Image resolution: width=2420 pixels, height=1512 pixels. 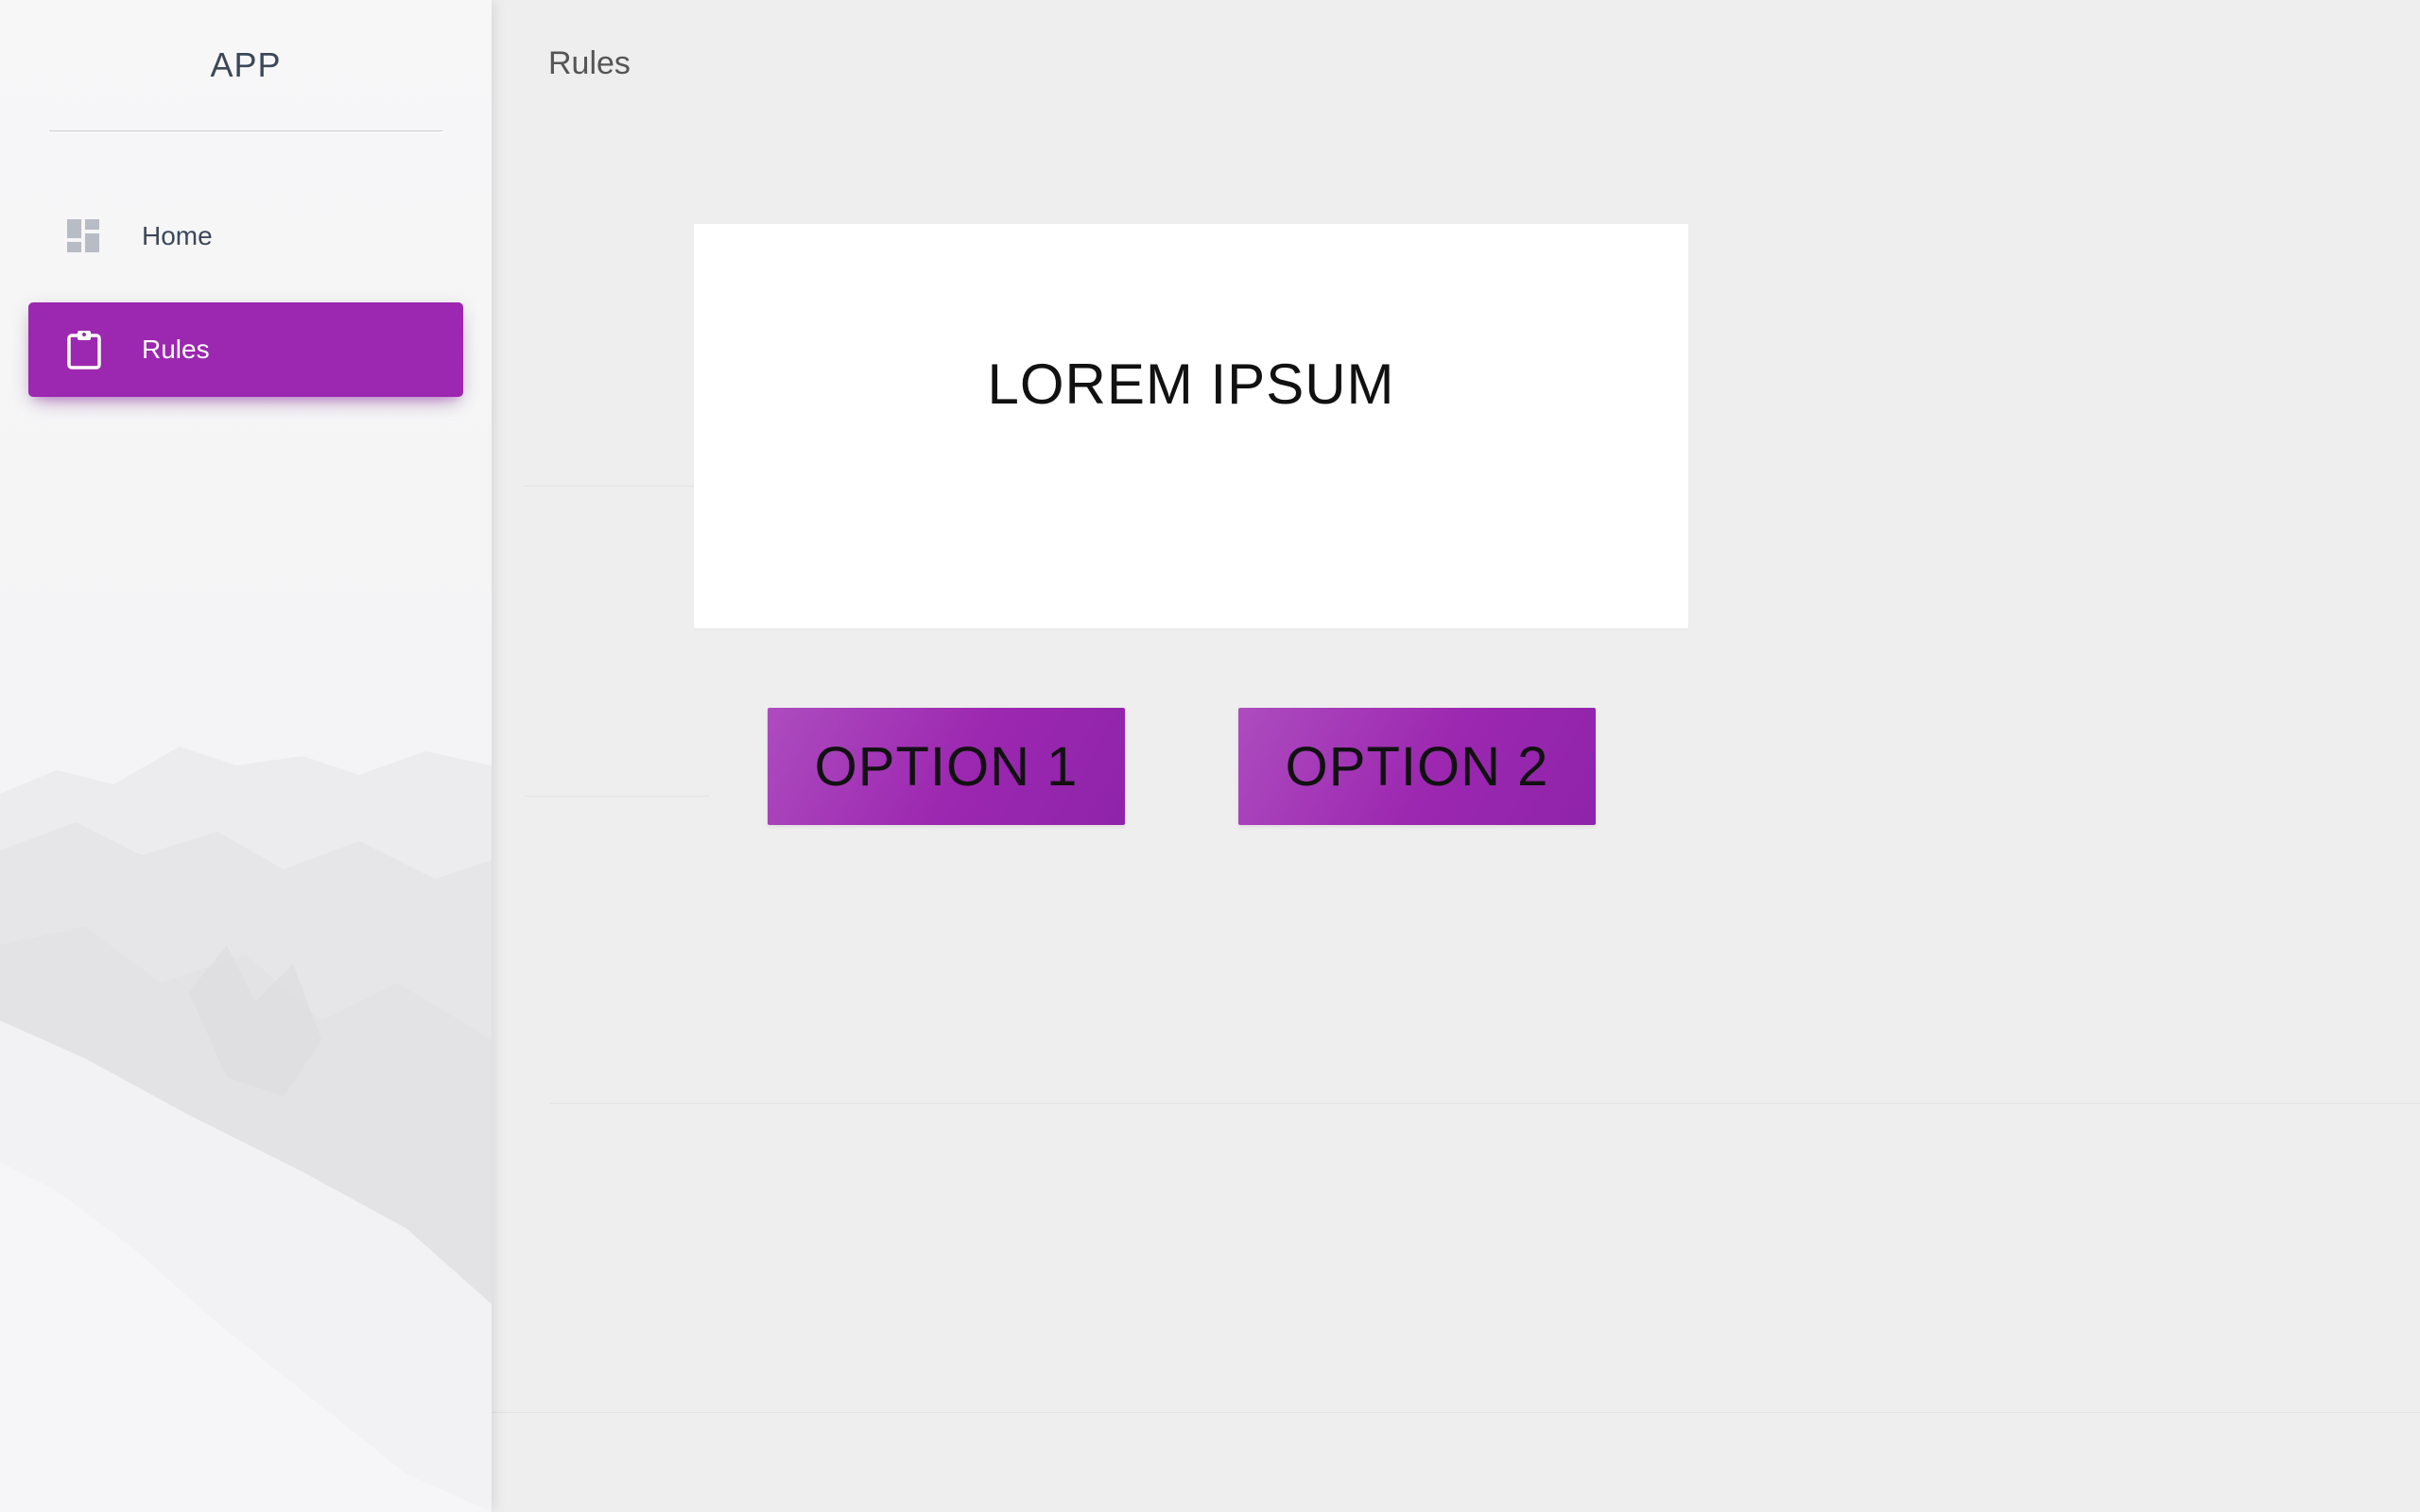 I want to click on brand-logo-text: APP, so click(x=246, y=65).